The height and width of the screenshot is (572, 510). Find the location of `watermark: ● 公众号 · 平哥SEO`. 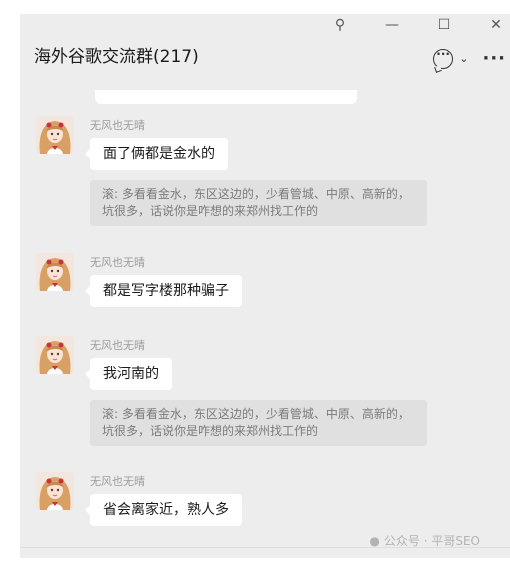

watermark: ● 公众号 · 平哥SEO is located at coordinates (424, 540).